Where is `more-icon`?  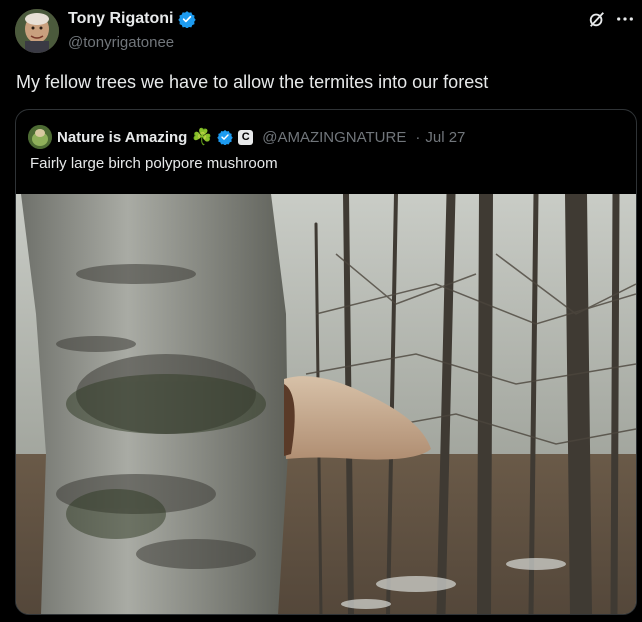
more-icon is located at coordinates (625, 21).